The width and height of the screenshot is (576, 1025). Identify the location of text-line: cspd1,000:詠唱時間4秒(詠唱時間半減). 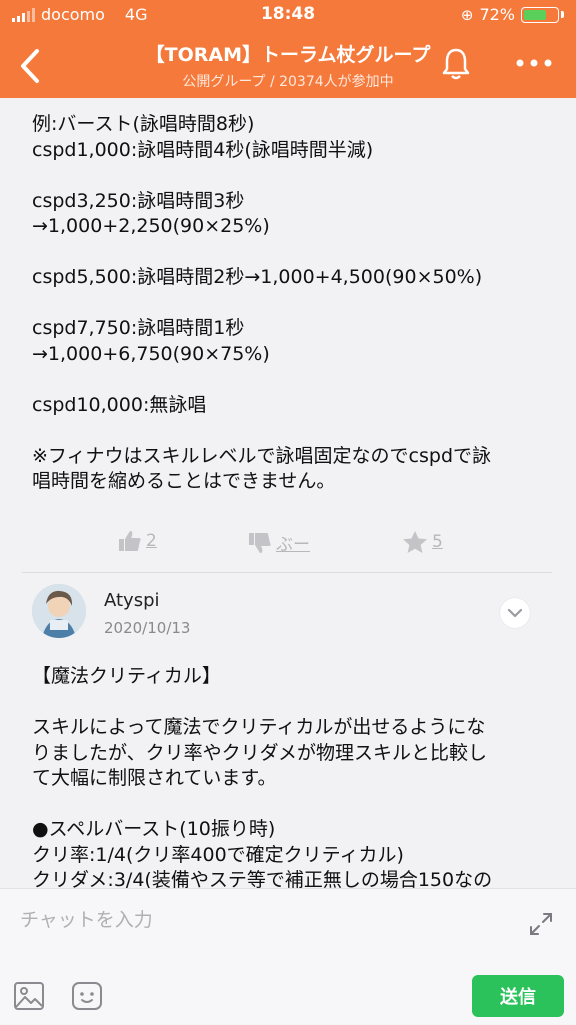
(203, 149).